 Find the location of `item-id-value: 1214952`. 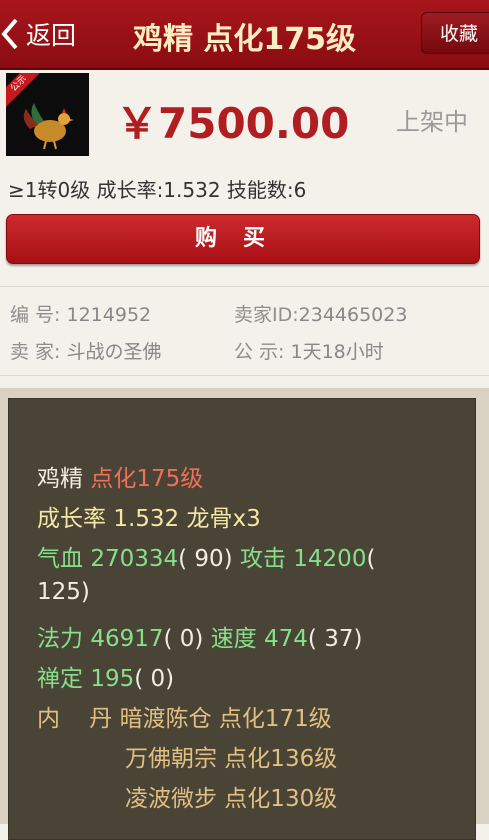

item-id-value: 1214952 is located at coordinates (109, 315).